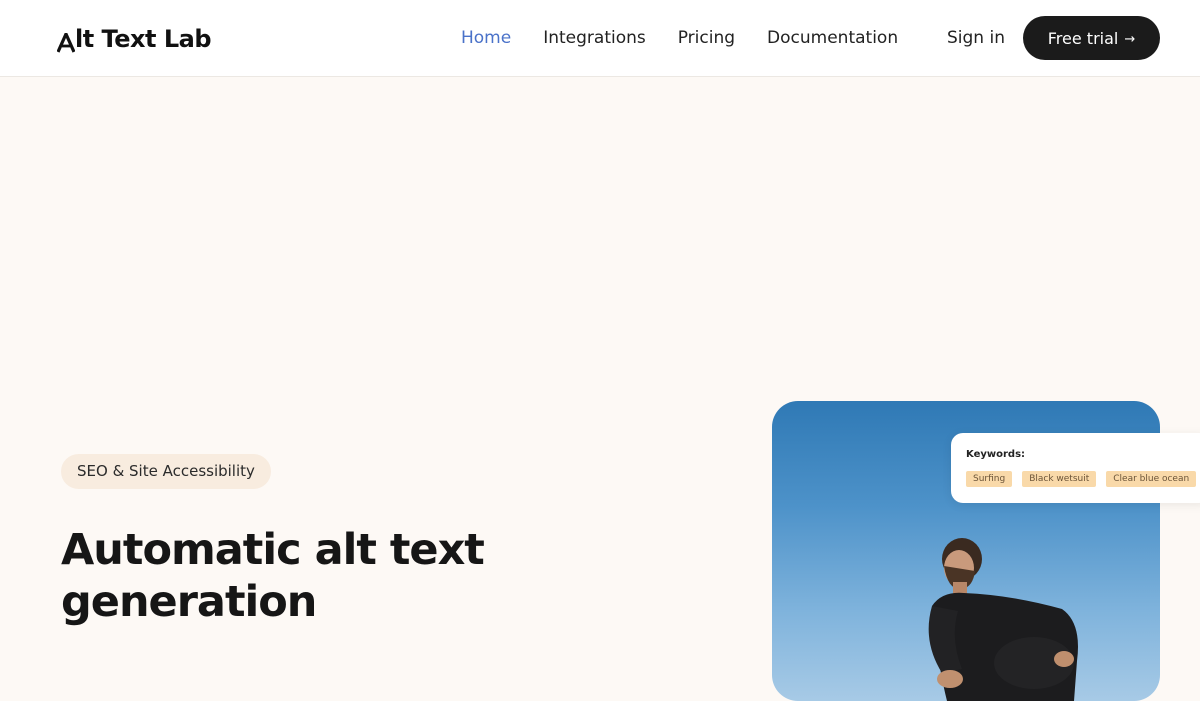 This screenshot has width=1200, height=701. What do you see at coordinates (989, 479) in the screenshot?
I see `keyword-tag: Surfing` at bounding box center [989, 479].